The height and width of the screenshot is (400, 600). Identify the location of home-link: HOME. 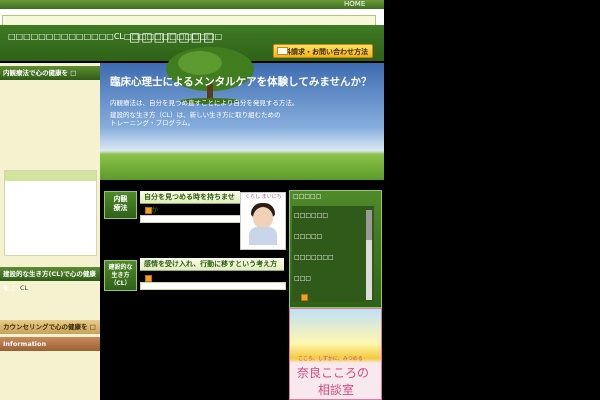
(354, 4).